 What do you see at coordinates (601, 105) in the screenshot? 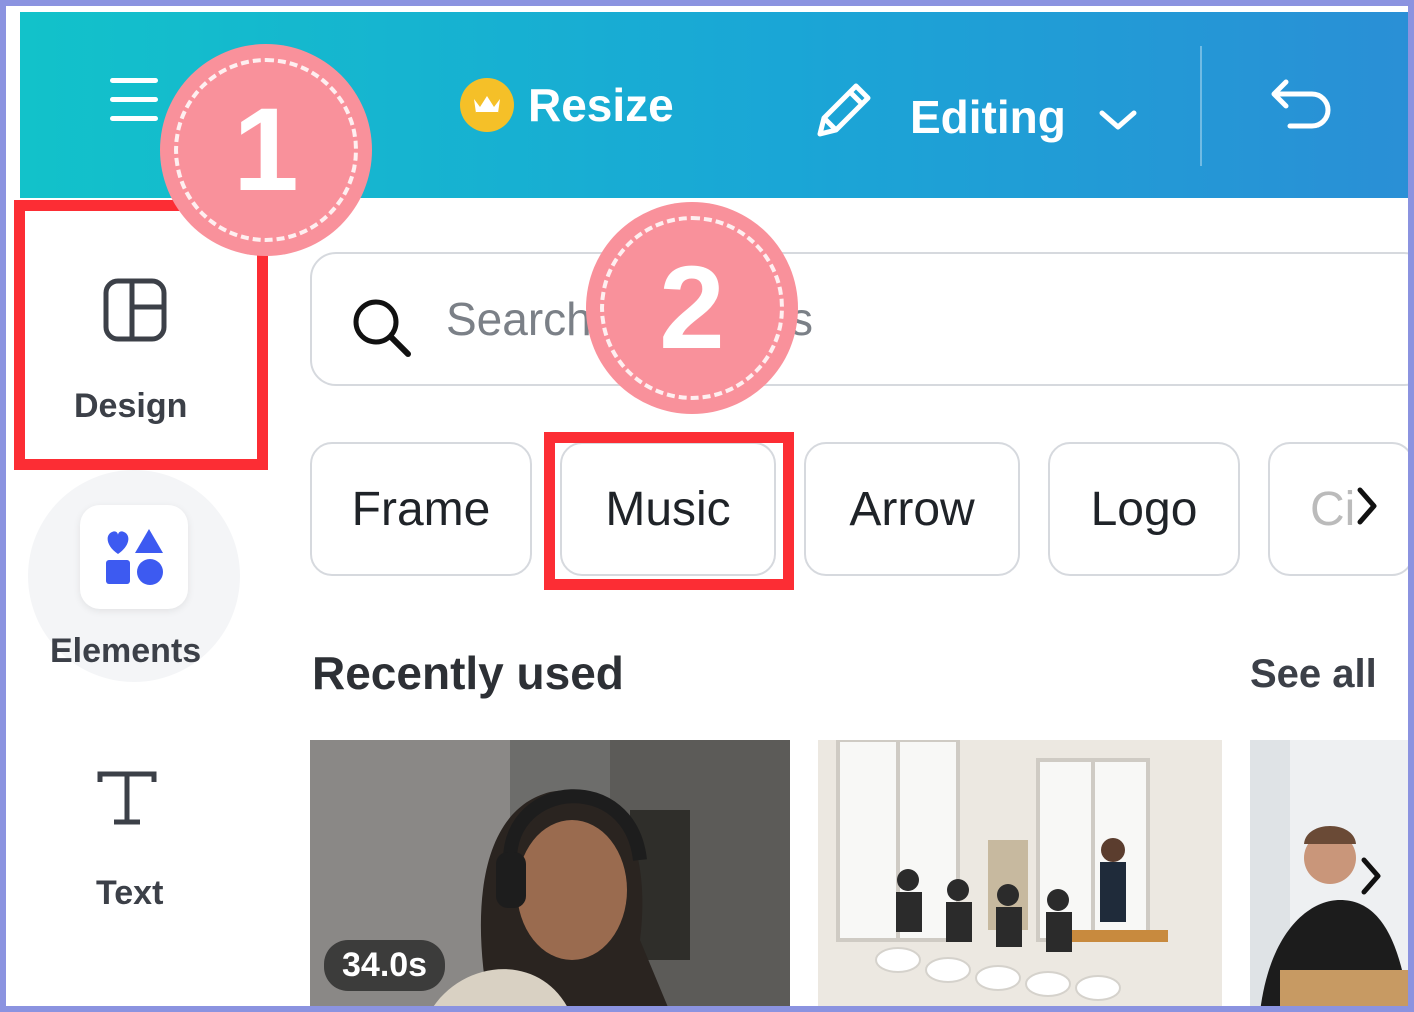
I see `resize-label: Resize` at bounding box center [601, 105].